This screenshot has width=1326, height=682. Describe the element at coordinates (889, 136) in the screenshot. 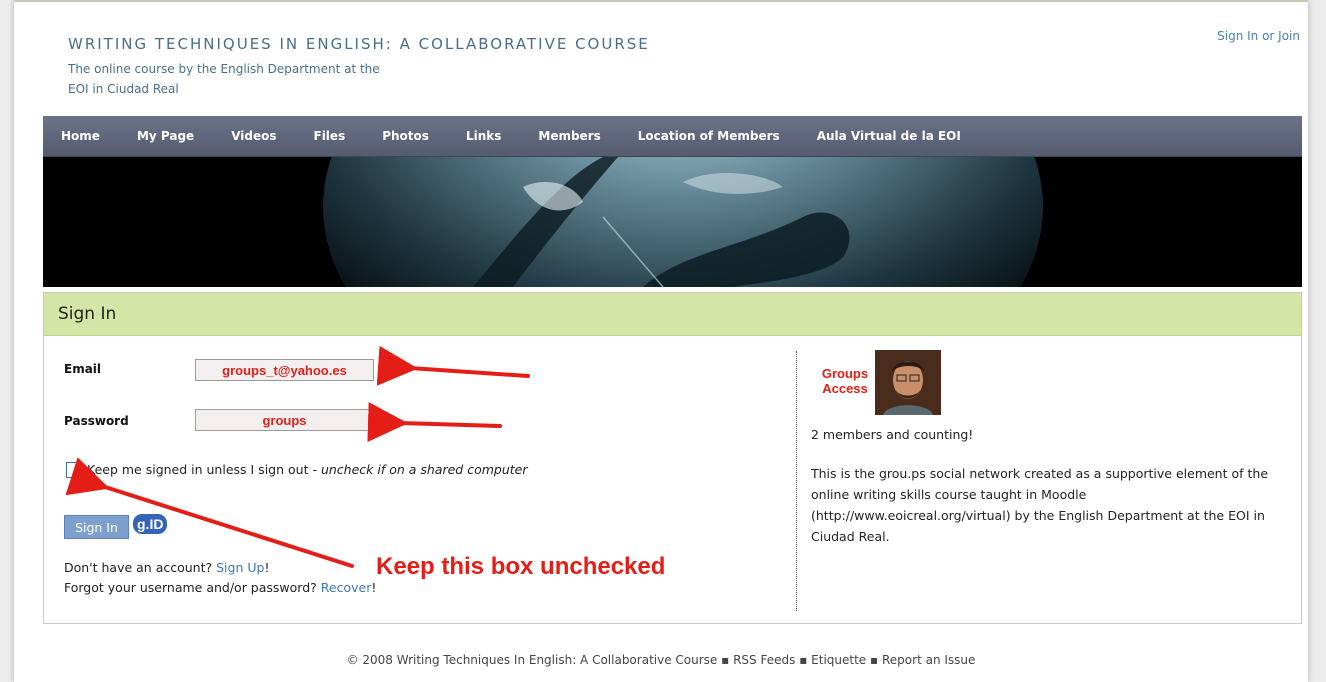

I see `nav-item-aula-virtual: Aula Virtual de la EOI` at that location.